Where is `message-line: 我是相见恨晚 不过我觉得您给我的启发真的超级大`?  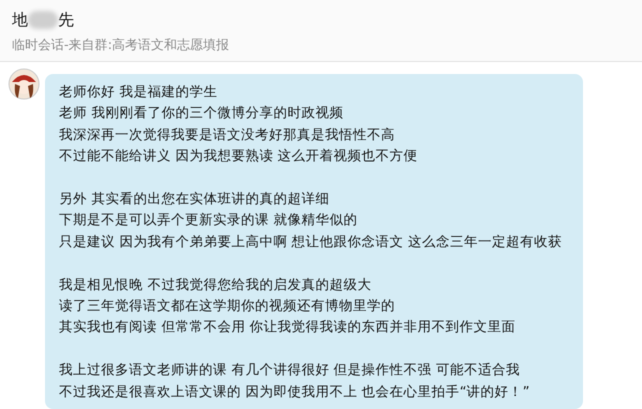 message-line: 我是相见恨晚 不过我觉得您给我的启发真的超级大 is located at coordinates (215, 285).